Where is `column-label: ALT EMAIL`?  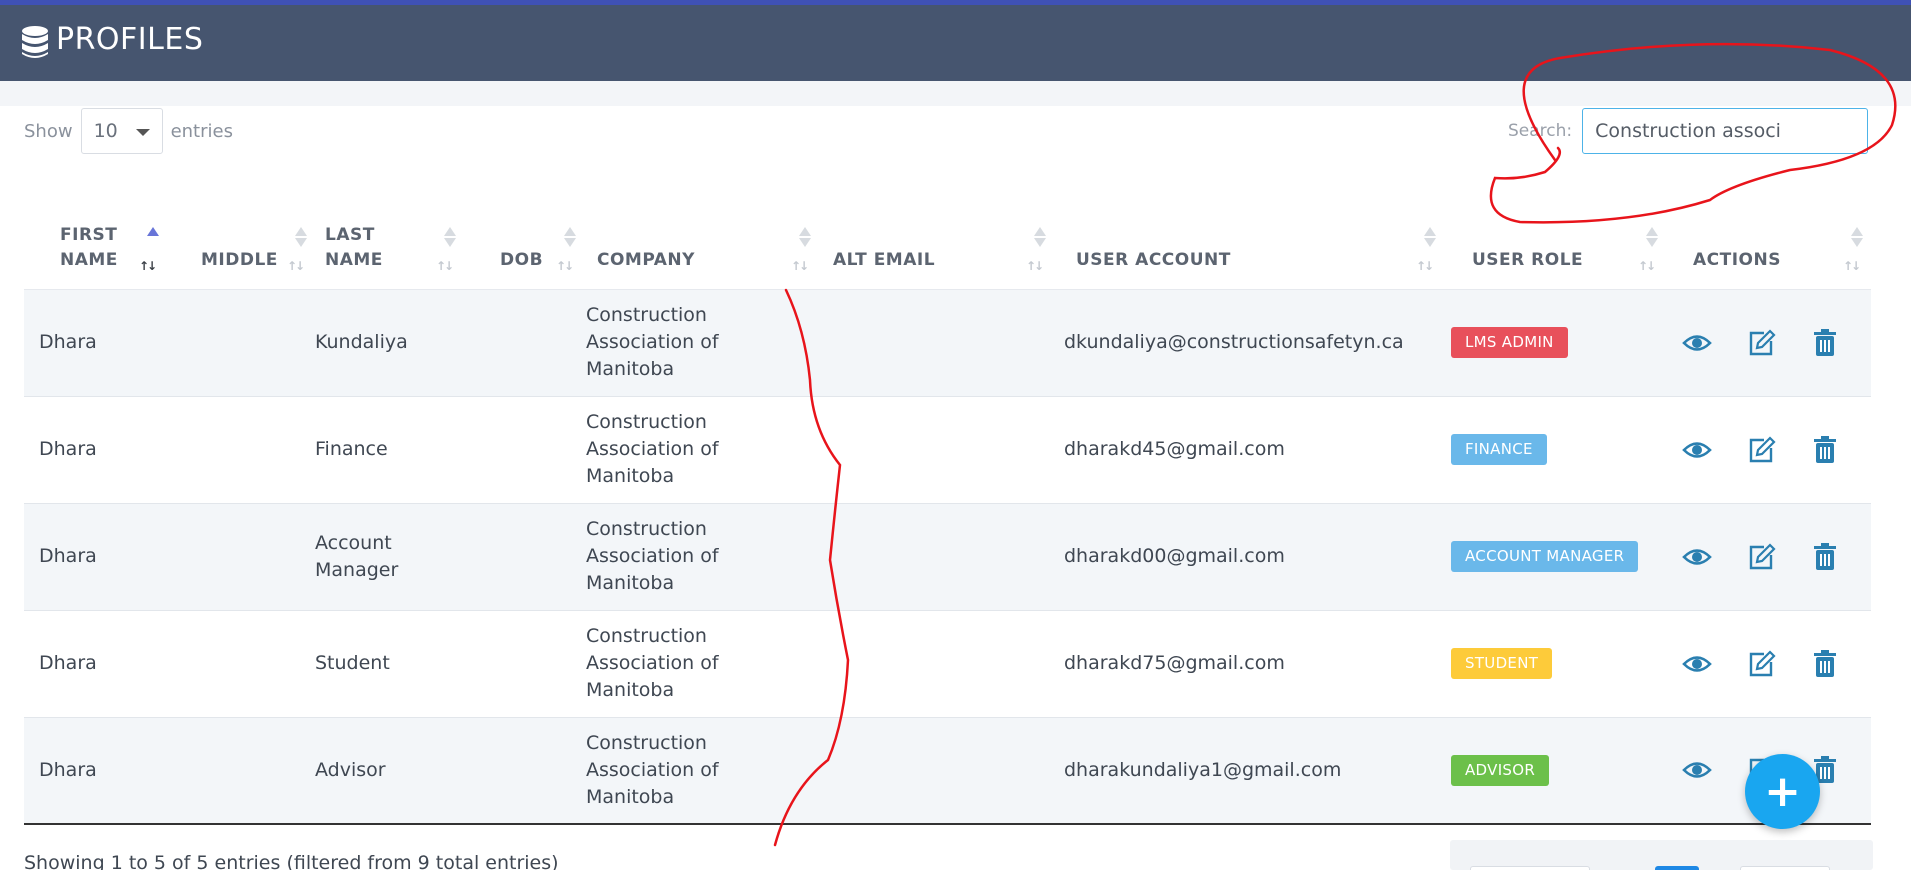
column-label: ALT EMAIL is located at coordinates (884, 259).